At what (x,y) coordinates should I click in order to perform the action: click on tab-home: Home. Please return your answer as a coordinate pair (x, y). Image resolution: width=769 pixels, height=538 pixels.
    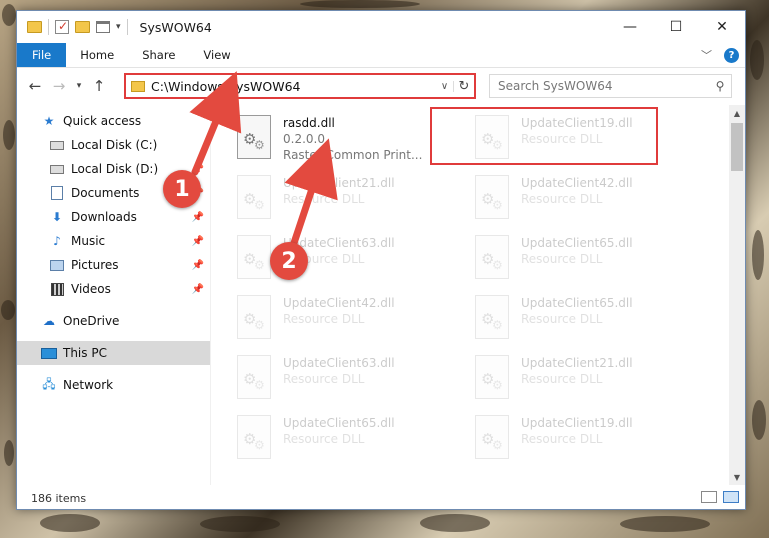
    Looking at the image, I should click on (97, 55).